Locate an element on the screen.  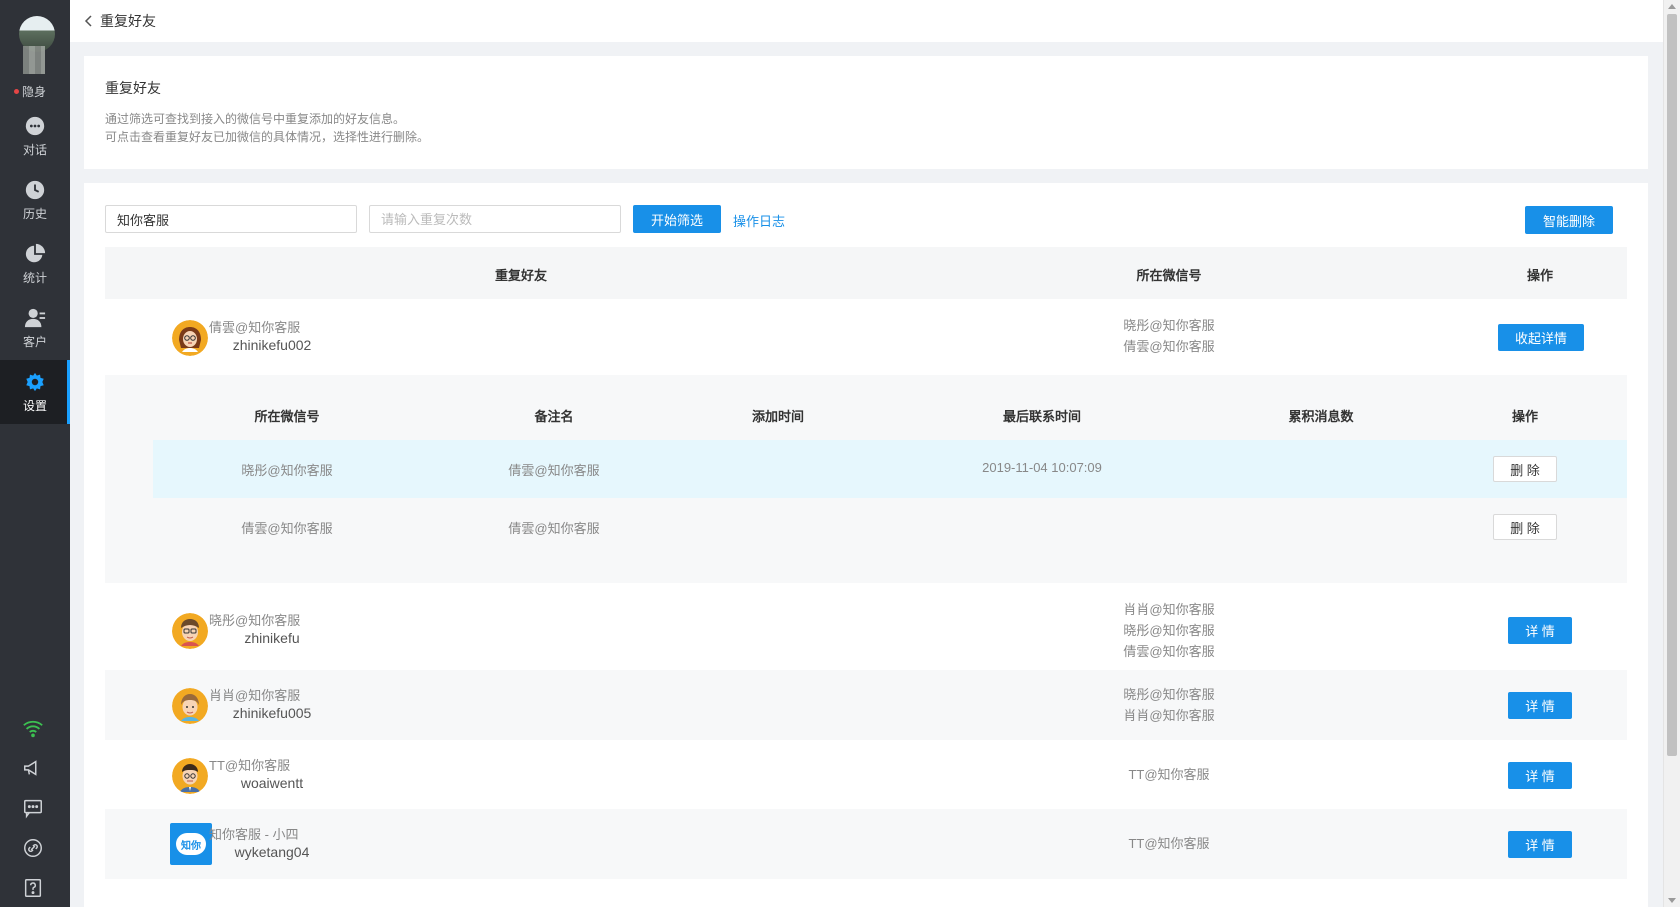
header-friend: 重复好友 is located at coordinates (521, 275).